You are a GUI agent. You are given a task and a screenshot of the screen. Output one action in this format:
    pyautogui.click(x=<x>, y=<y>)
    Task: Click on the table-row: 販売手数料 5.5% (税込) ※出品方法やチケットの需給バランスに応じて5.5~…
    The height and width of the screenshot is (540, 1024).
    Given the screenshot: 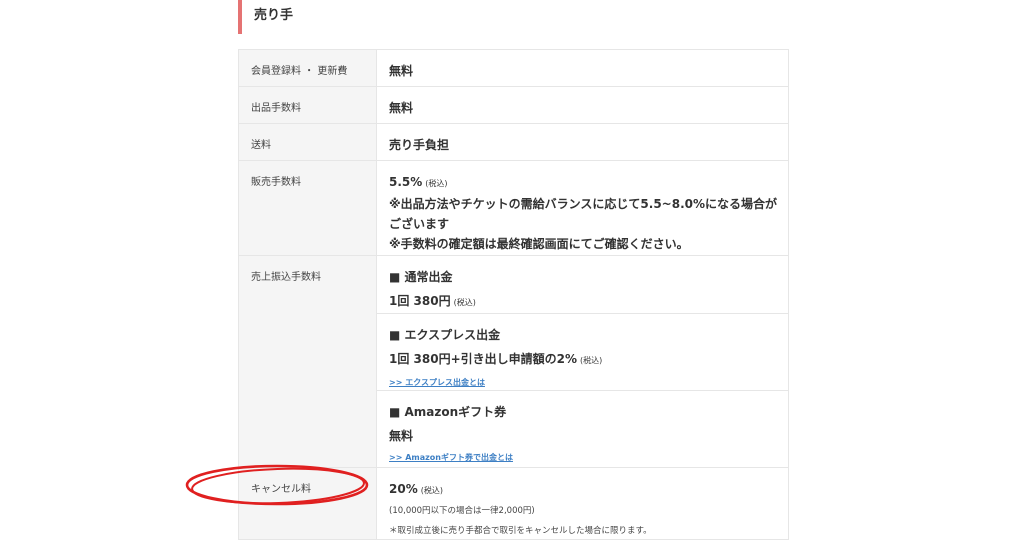 What is the action you would take?
    pyautogui.click(x=513, y=208)
    